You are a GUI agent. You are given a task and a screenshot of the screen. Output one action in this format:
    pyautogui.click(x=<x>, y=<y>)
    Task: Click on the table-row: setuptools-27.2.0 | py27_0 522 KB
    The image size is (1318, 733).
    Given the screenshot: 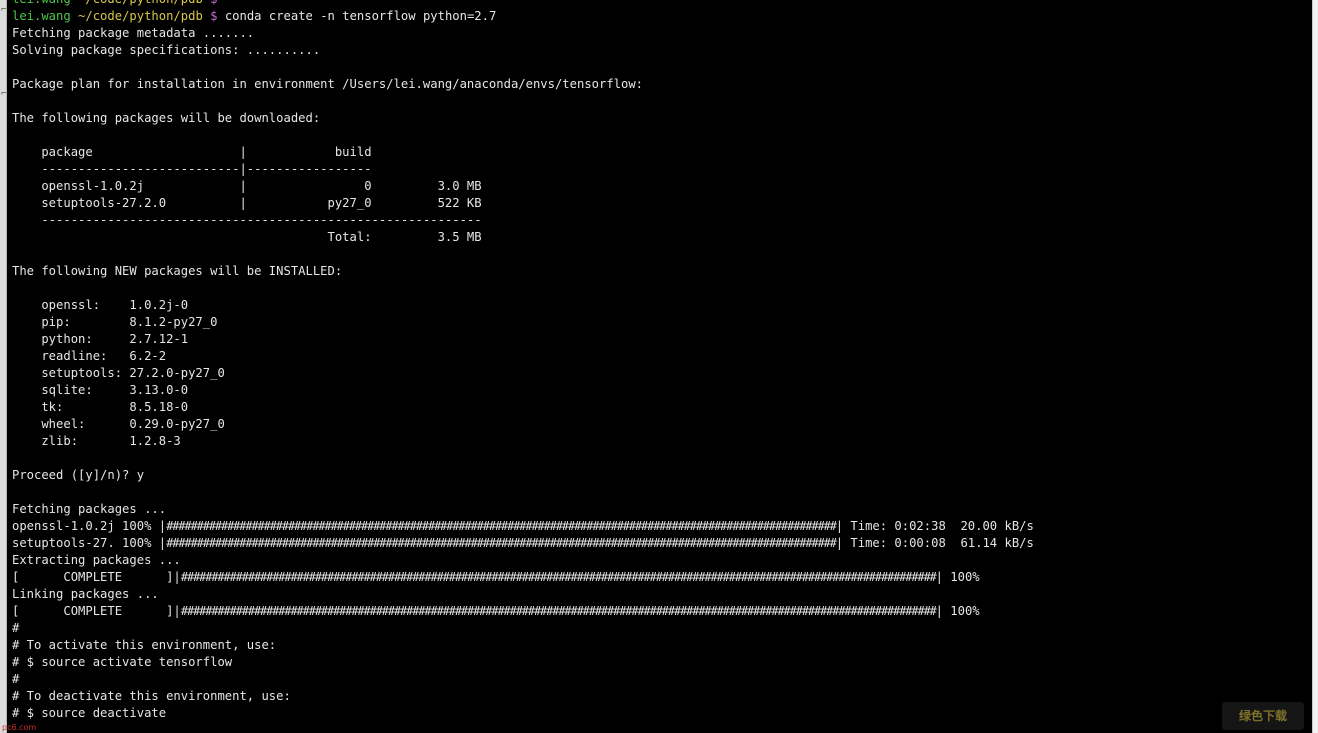 What is the action you would take?
    pyautogui.click(x=247, y=203)
    